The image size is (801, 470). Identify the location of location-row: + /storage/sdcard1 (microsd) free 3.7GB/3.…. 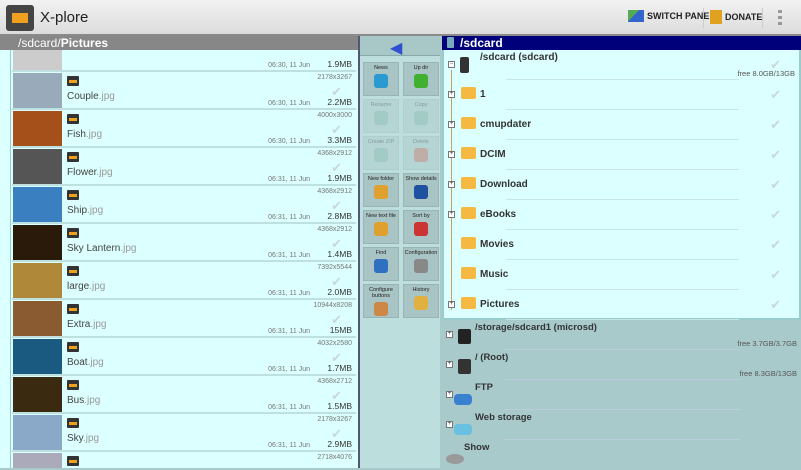
(621, 335).